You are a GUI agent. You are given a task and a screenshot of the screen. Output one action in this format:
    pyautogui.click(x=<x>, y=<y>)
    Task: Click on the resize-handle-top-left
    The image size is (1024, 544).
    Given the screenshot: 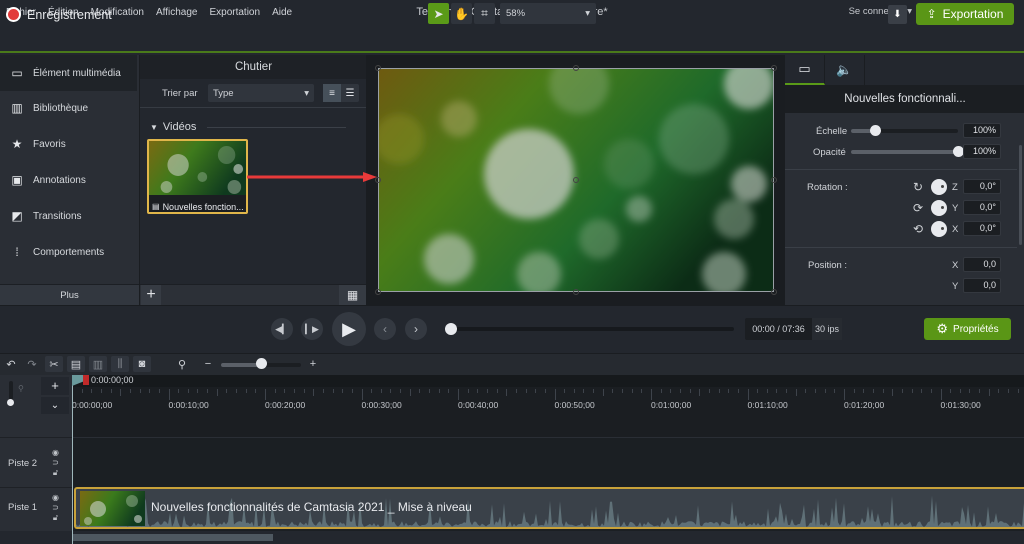 What is the action you would take?
    pyautogui.click(x=378, y=68)
    